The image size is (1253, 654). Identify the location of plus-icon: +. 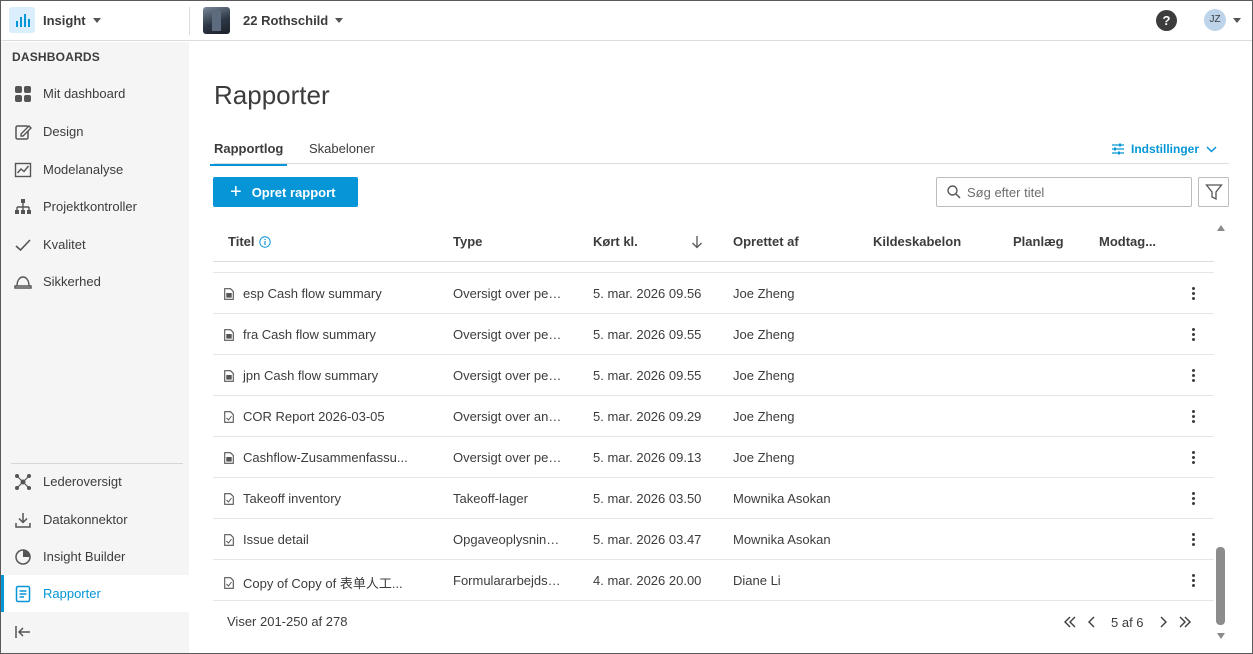
(236, 192).